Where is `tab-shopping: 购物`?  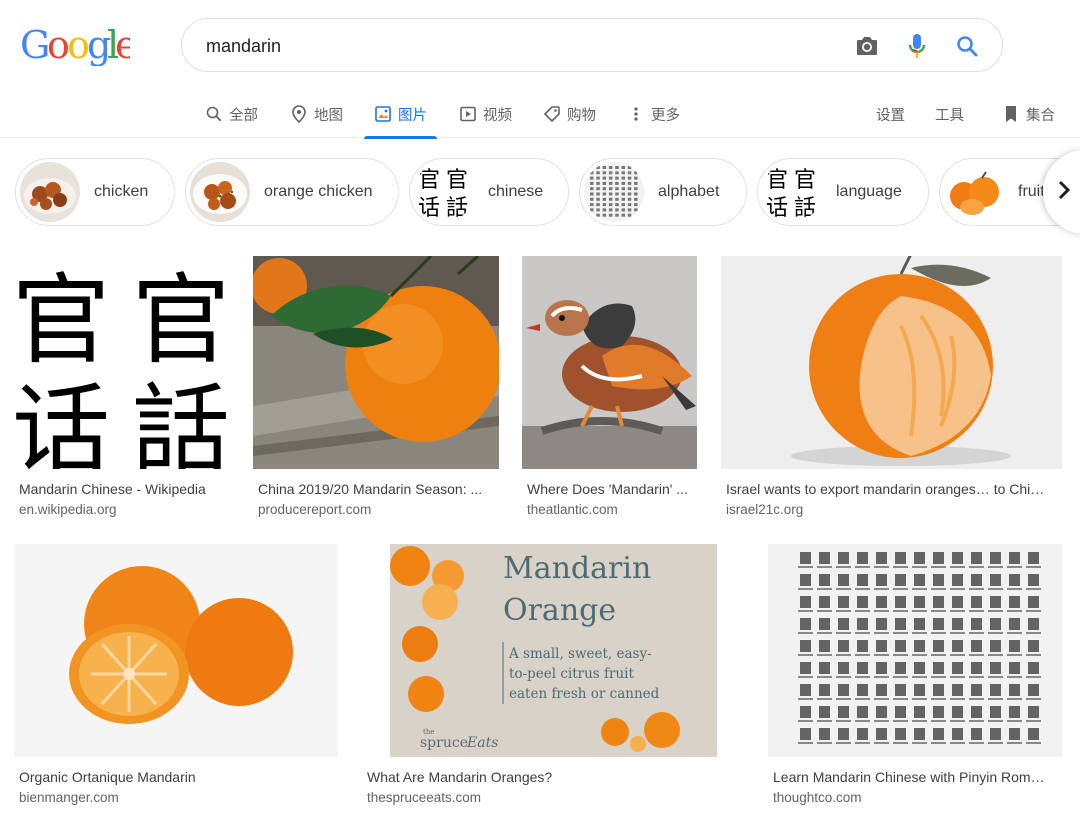 tab-shopping: 购物 is located at coordinates (569, 114).